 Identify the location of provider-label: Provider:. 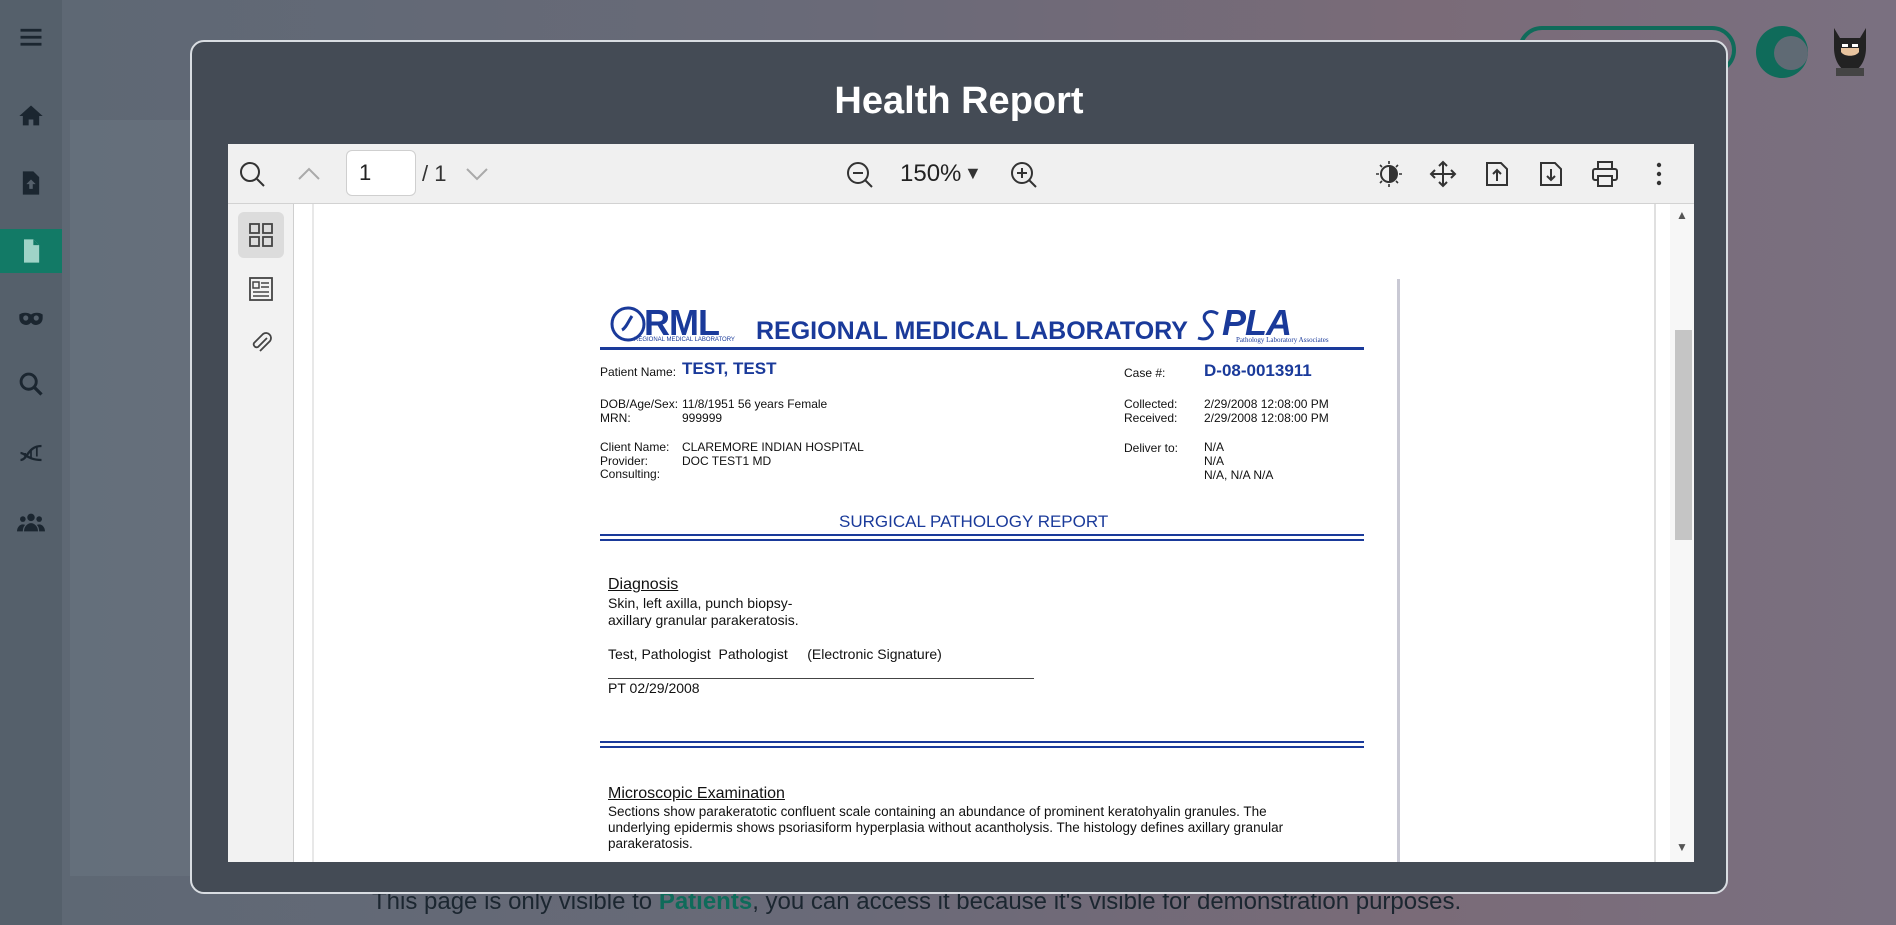
(624, 461).